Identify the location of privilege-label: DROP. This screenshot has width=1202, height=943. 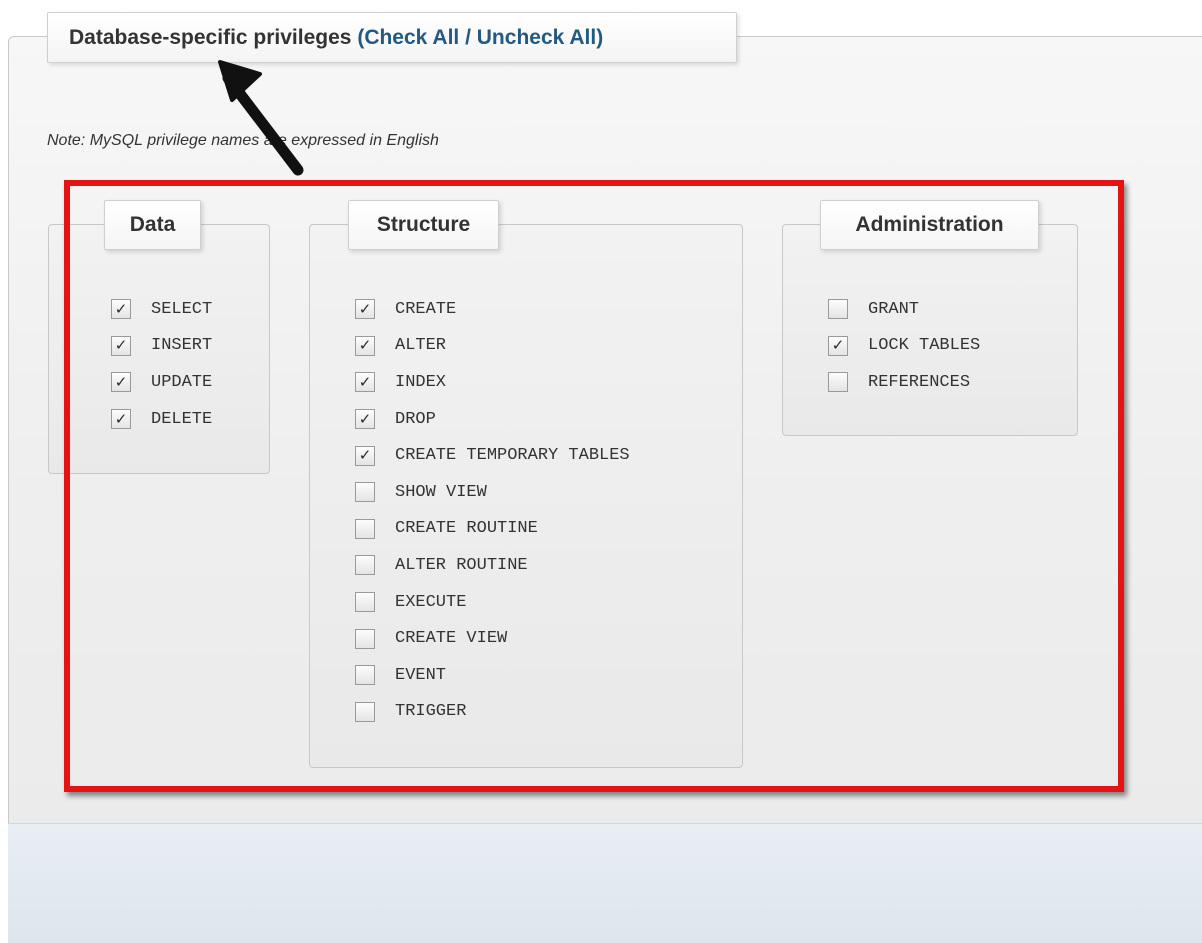
(415, 419).